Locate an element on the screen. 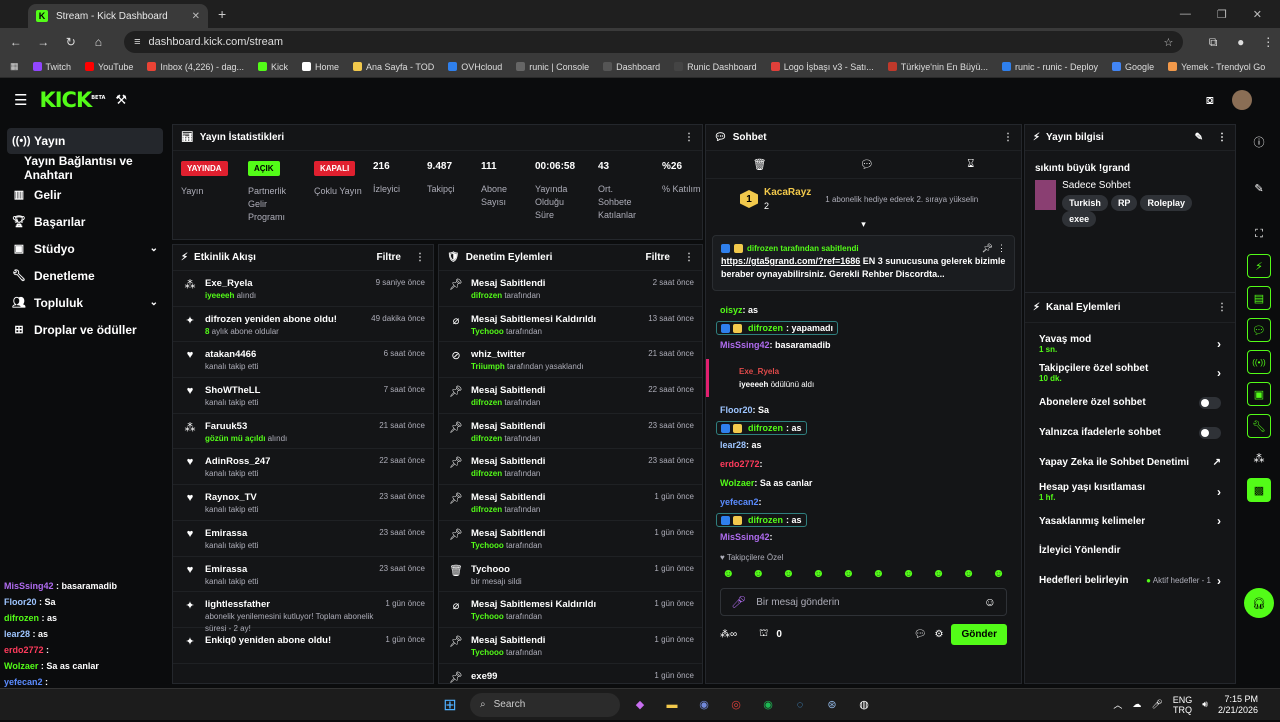 The height and width of the screenshot is (722, 1280). avatar is located at coordinates (1242, 100).